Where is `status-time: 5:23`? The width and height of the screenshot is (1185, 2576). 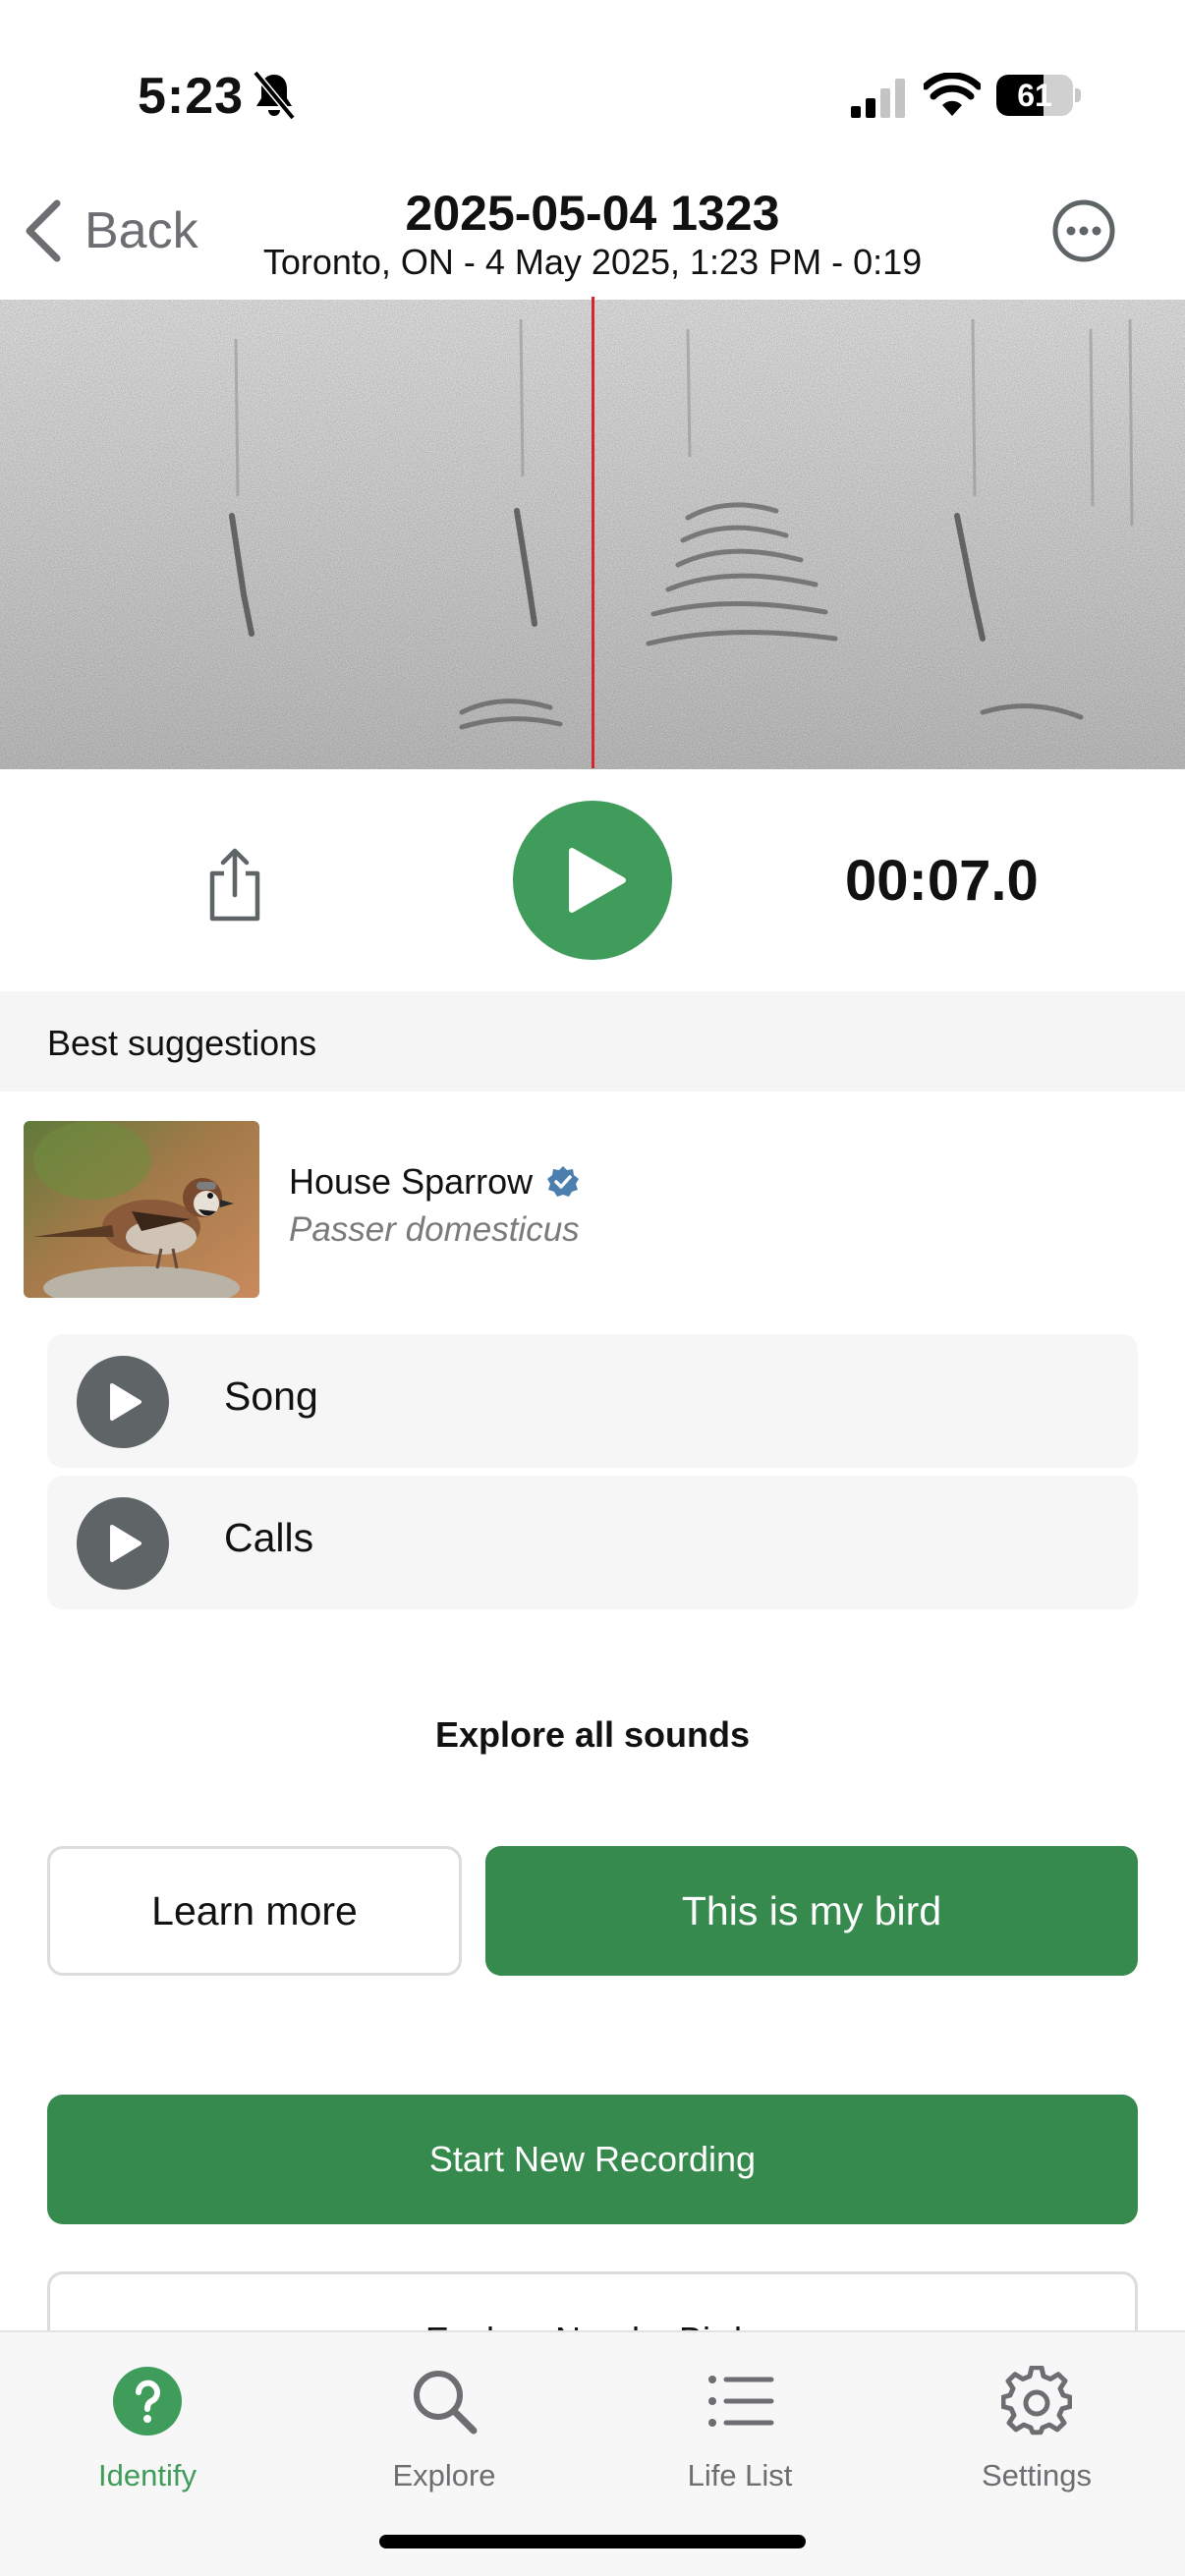
status-time: 5:23 is located at coordinates (192, 96).